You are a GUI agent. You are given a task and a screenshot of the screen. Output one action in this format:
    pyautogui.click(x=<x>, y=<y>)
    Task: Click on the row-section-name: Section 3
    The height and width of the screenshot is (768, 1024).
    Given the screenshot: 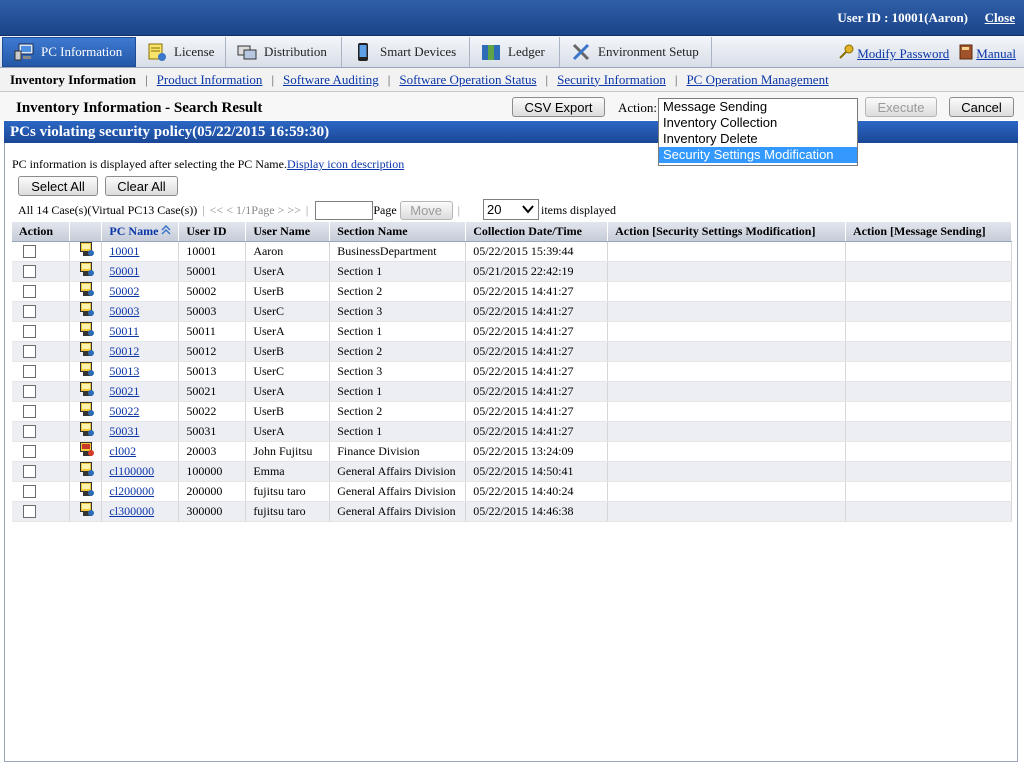 What is the action you would take?
    pyautogui.click(x=398, y=311)
    